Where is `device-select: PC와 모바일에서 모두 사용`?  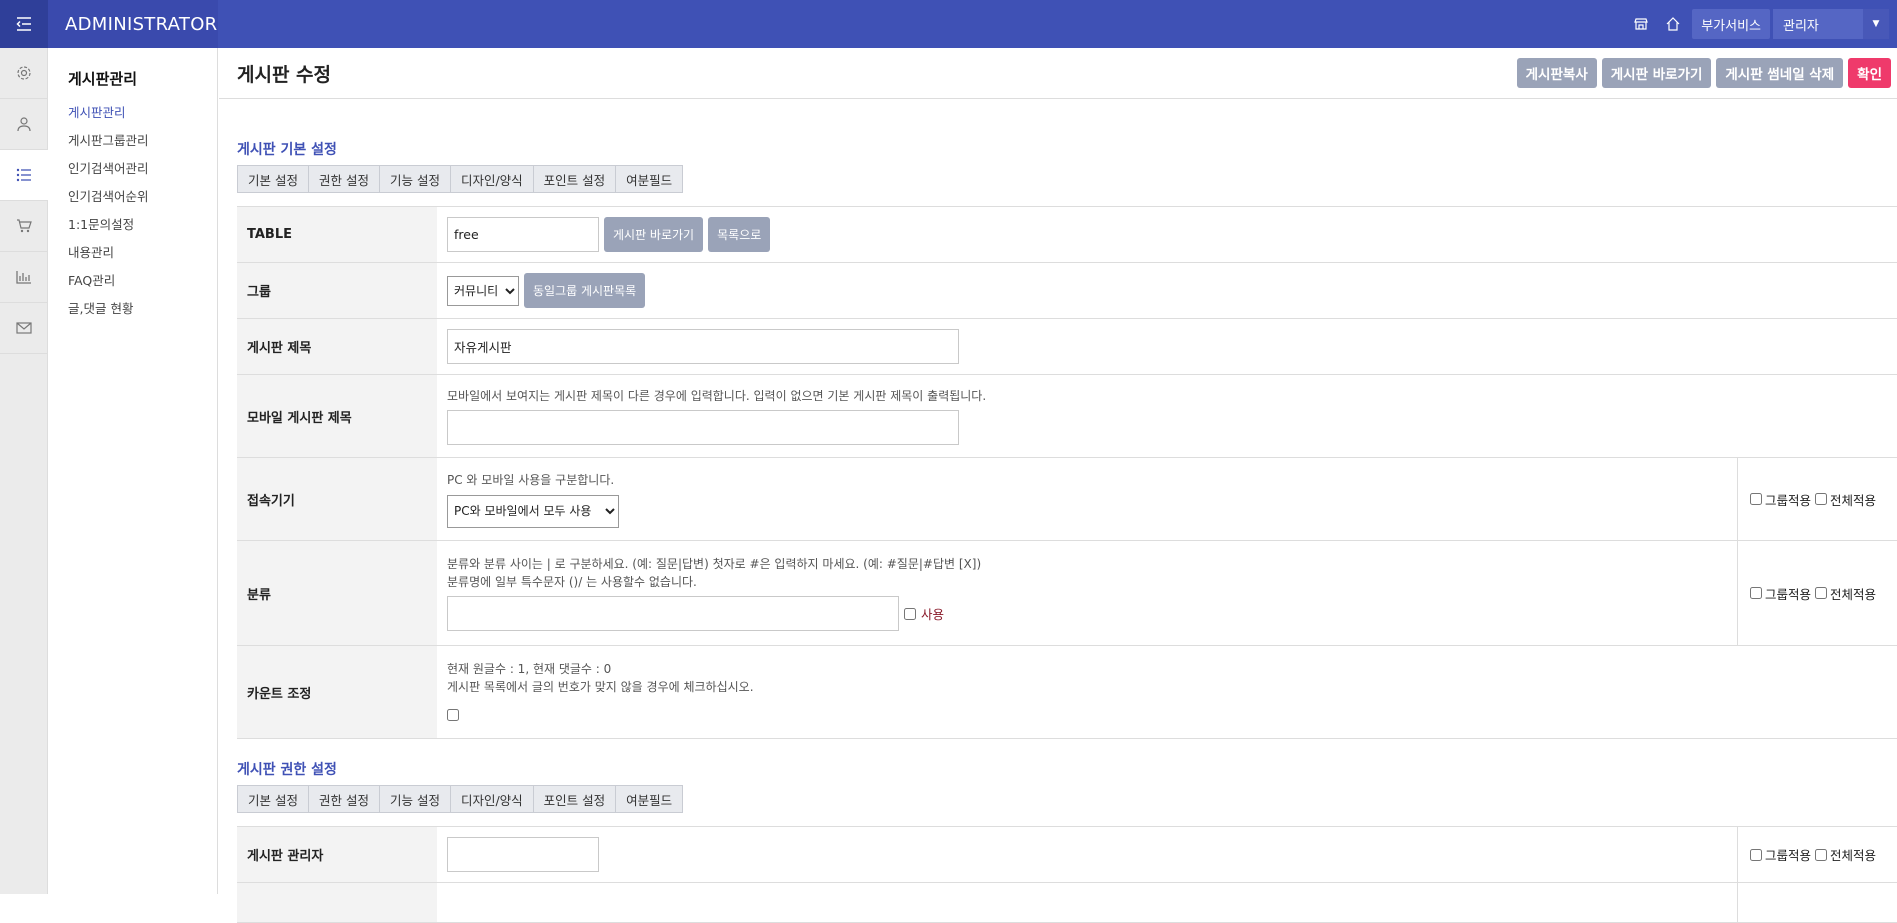 device-select: PC와 모바일에서 모두 사용 is located at coordinates (533, 511).